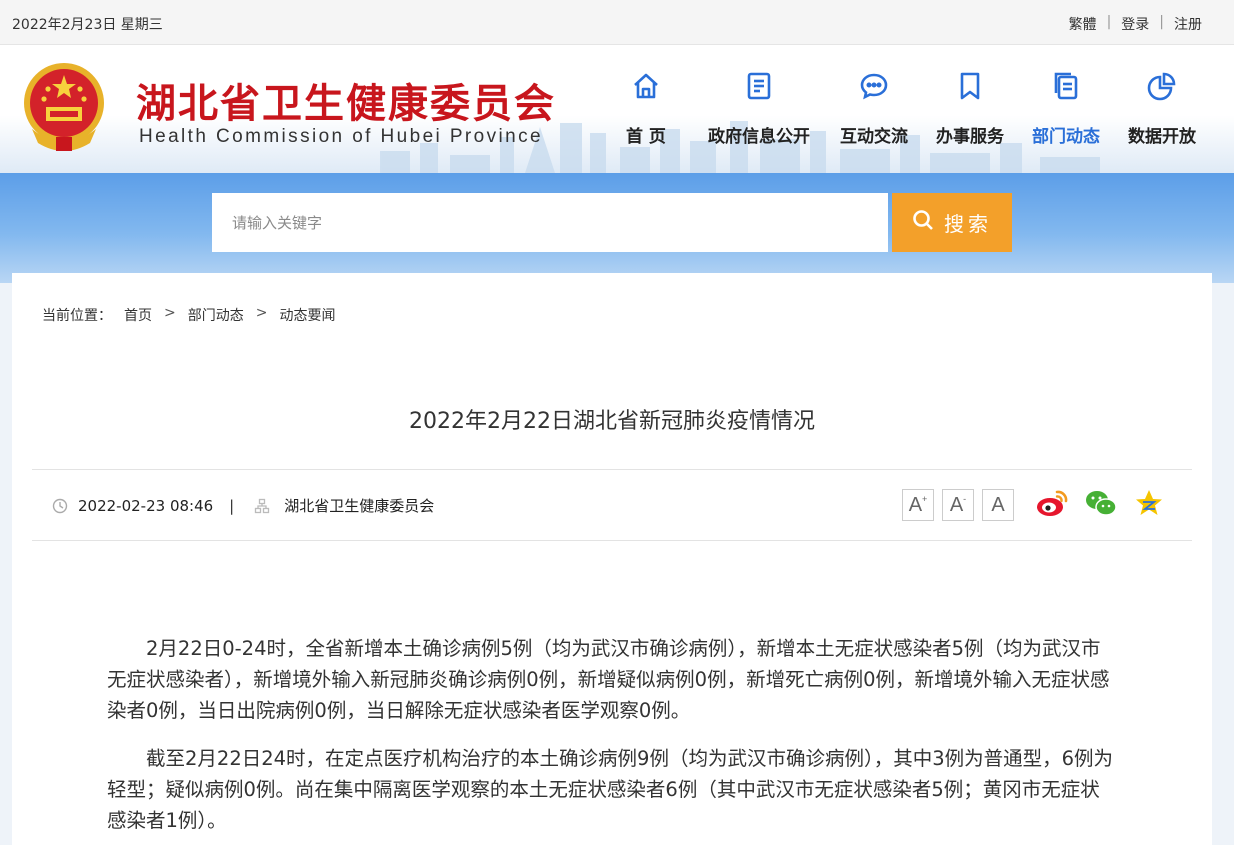 This screenshot has width=1234, height=845. What do you see at coordinates (612, 421) in the screenshot?
I see `article-title: 2022年2月22日湖北省新冠肺炎疫情情况` at bounding box center [612, 421].